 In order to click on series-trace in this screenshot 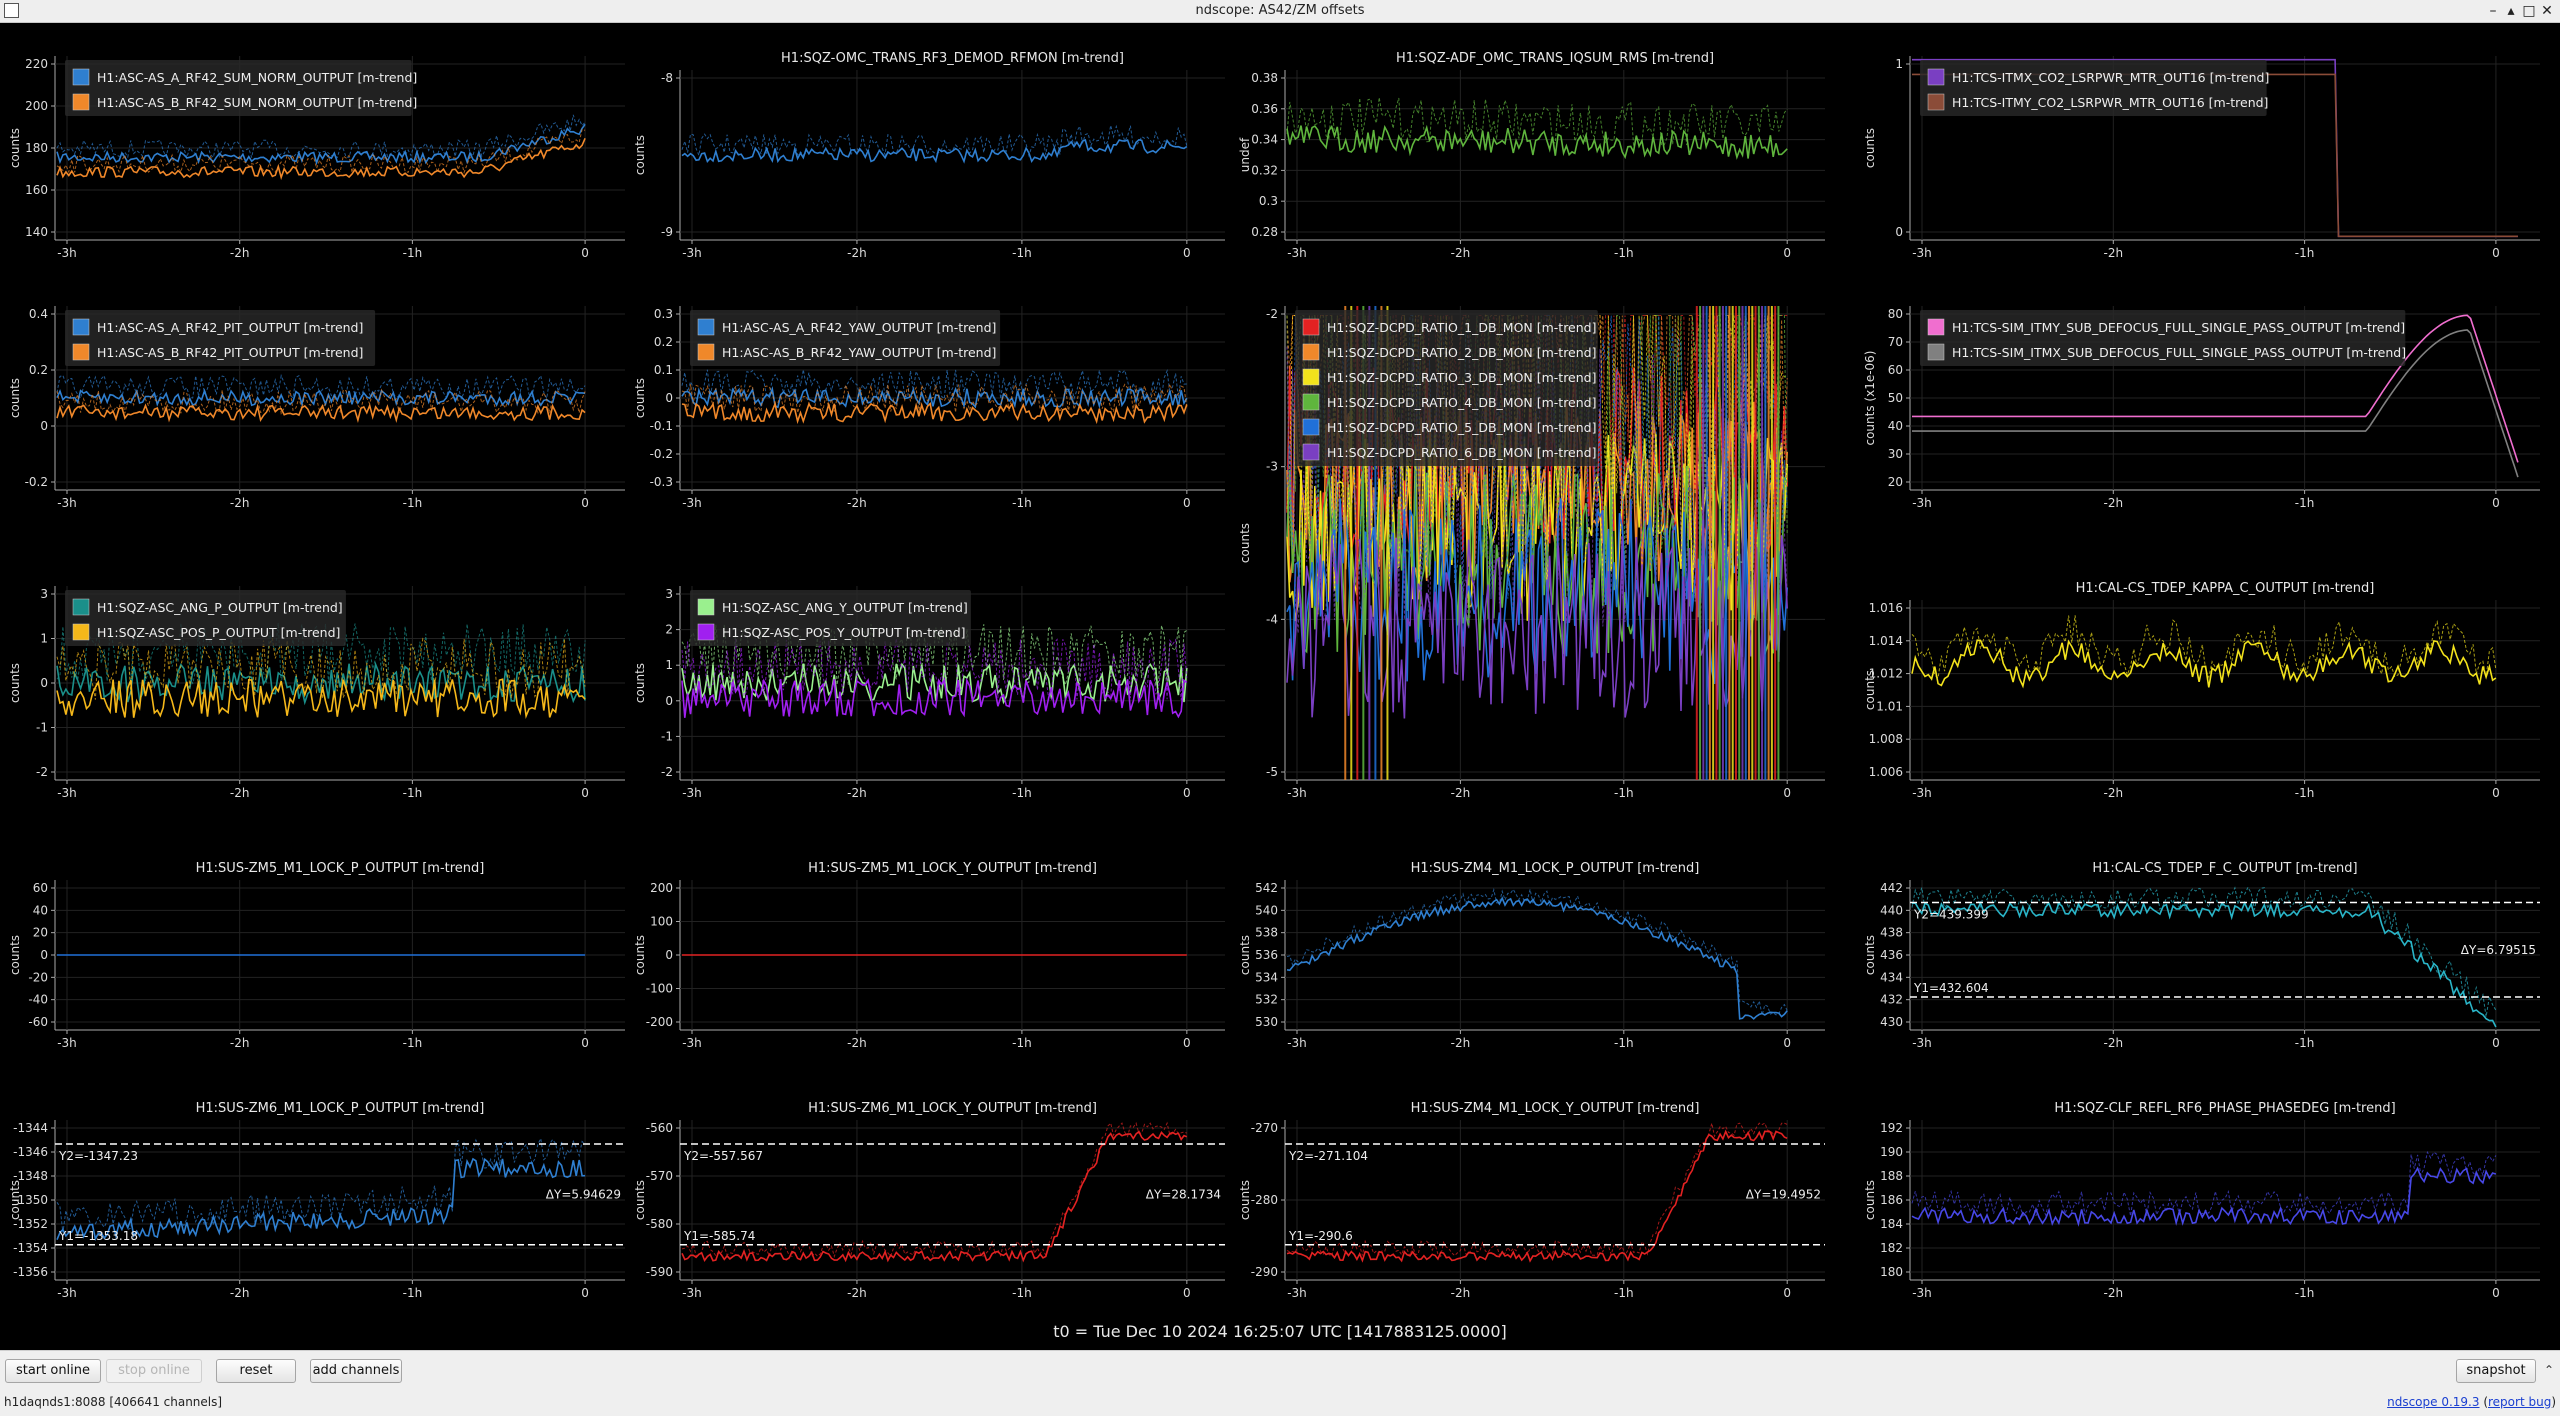, I will do `click(321, 144)`.